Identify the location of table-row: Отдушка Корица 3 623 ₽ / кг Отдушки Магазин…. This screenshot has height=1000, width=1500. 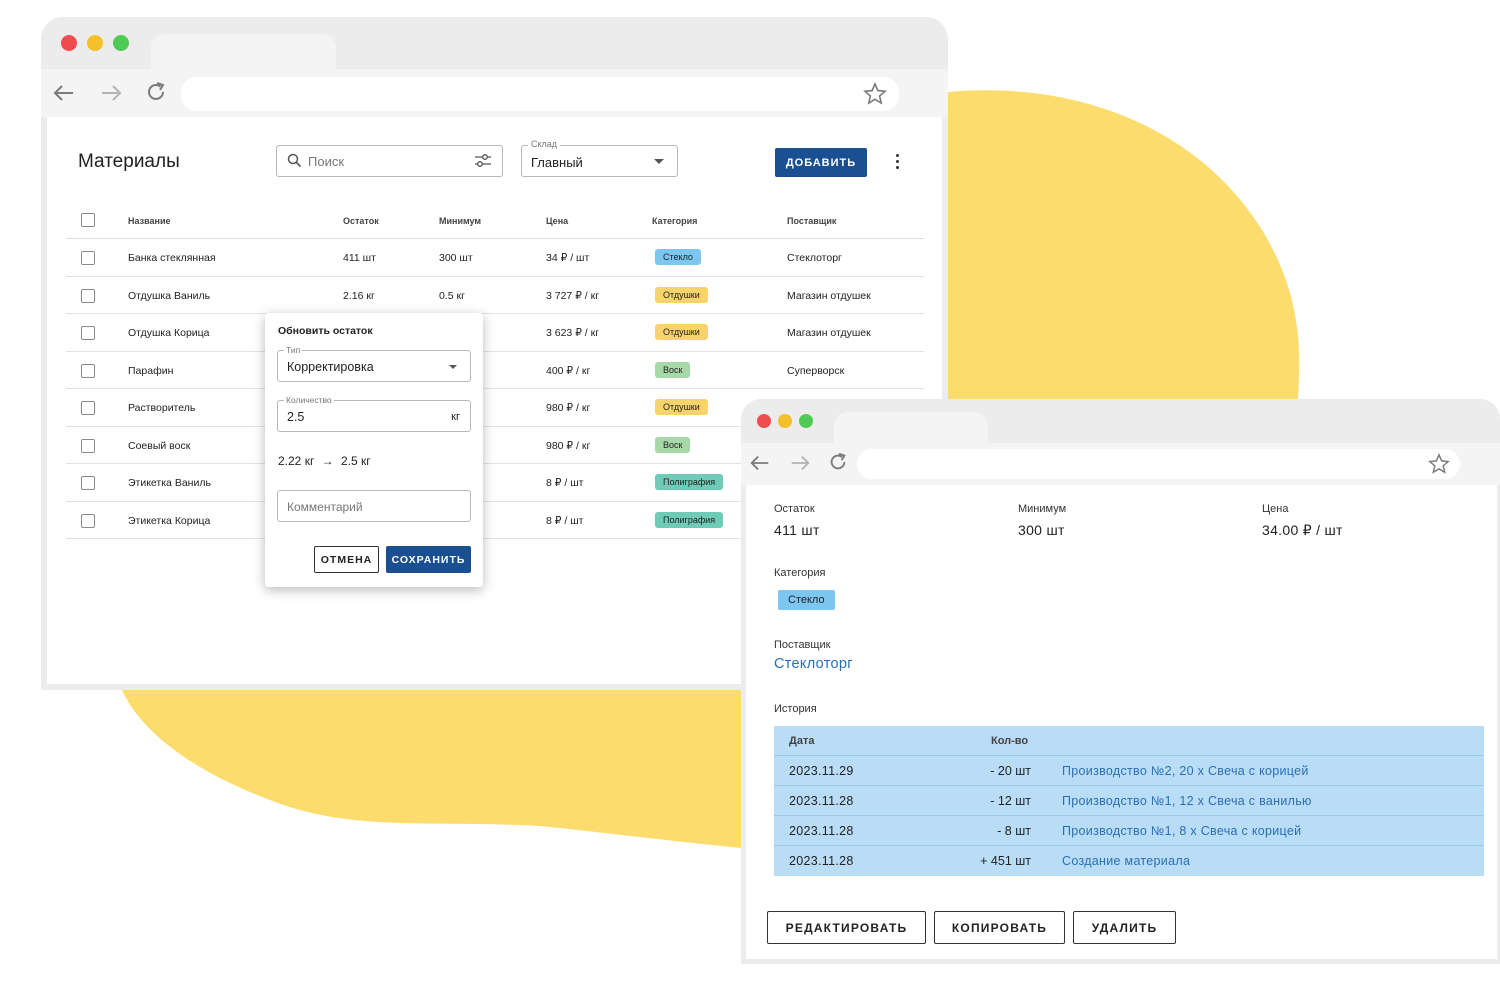
(495, 333).